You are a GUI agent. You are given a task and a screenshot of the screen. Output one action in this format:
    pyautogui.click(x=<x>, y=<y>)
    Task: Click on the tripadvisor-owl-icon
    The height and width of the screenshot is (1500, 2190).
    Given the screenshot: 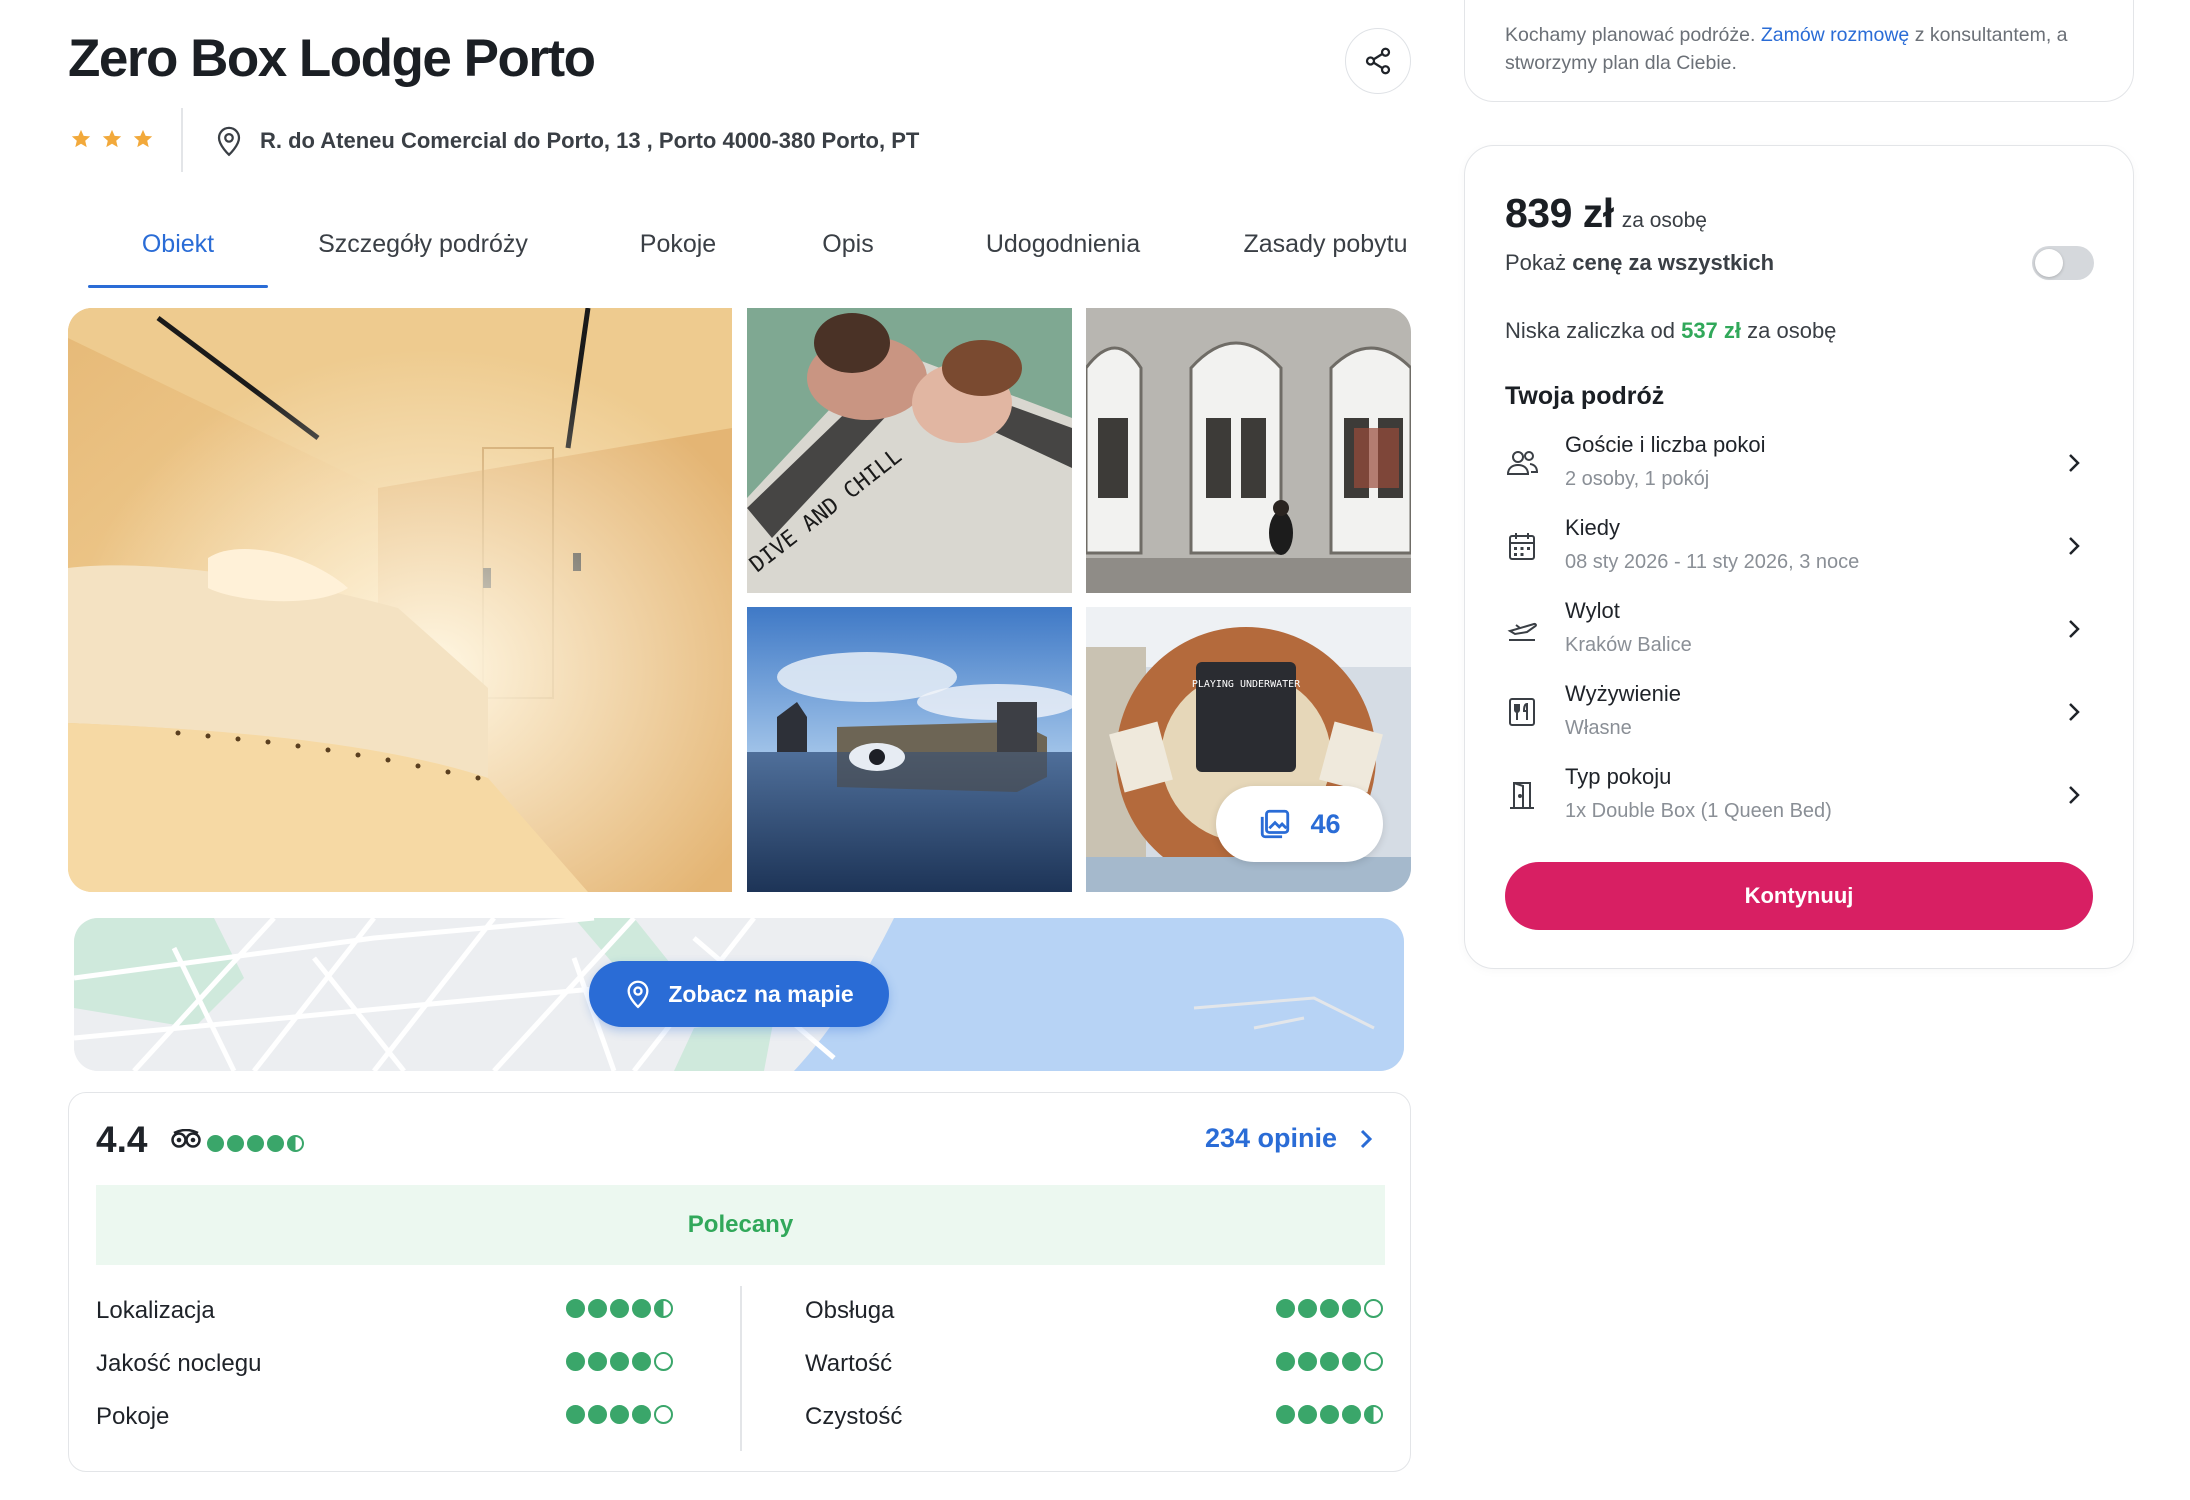 What is the action you would take?
    pyautogui.click(x=186, y=1138)
    